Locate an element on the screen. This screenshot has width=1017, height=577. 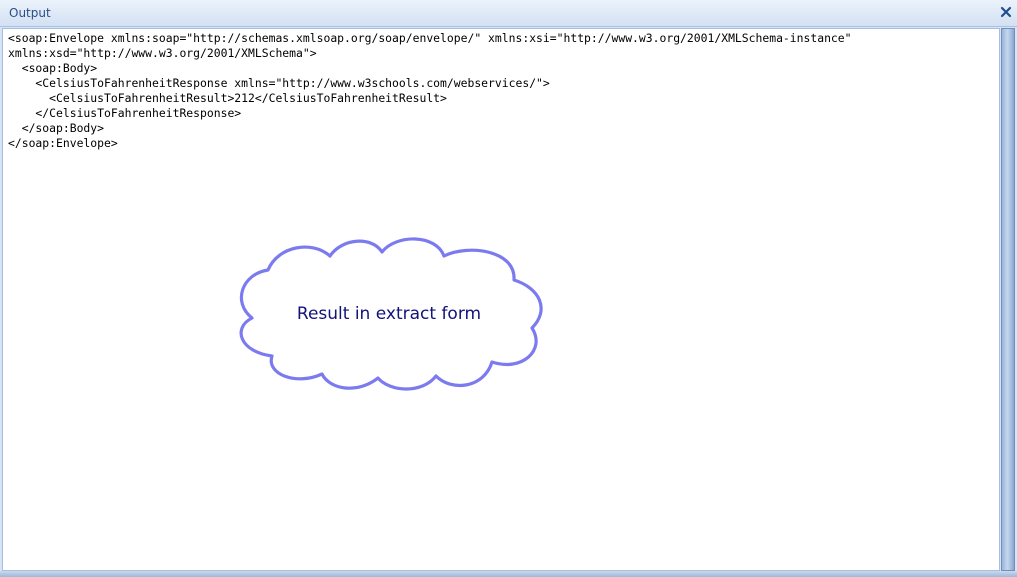
callout-text: Result in extract form is located at coordinates (389, 314).